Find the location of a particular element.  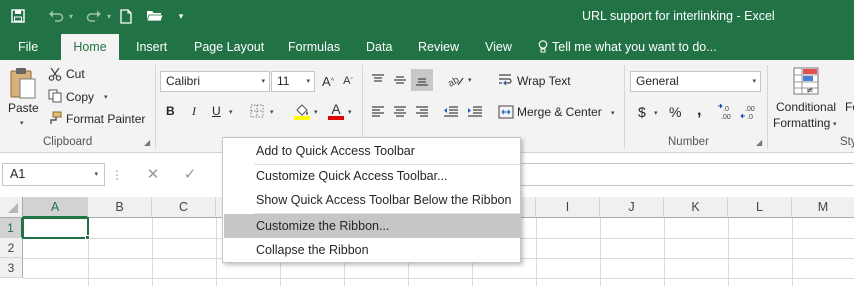

column-header: I is located at coordinates (568, 207).